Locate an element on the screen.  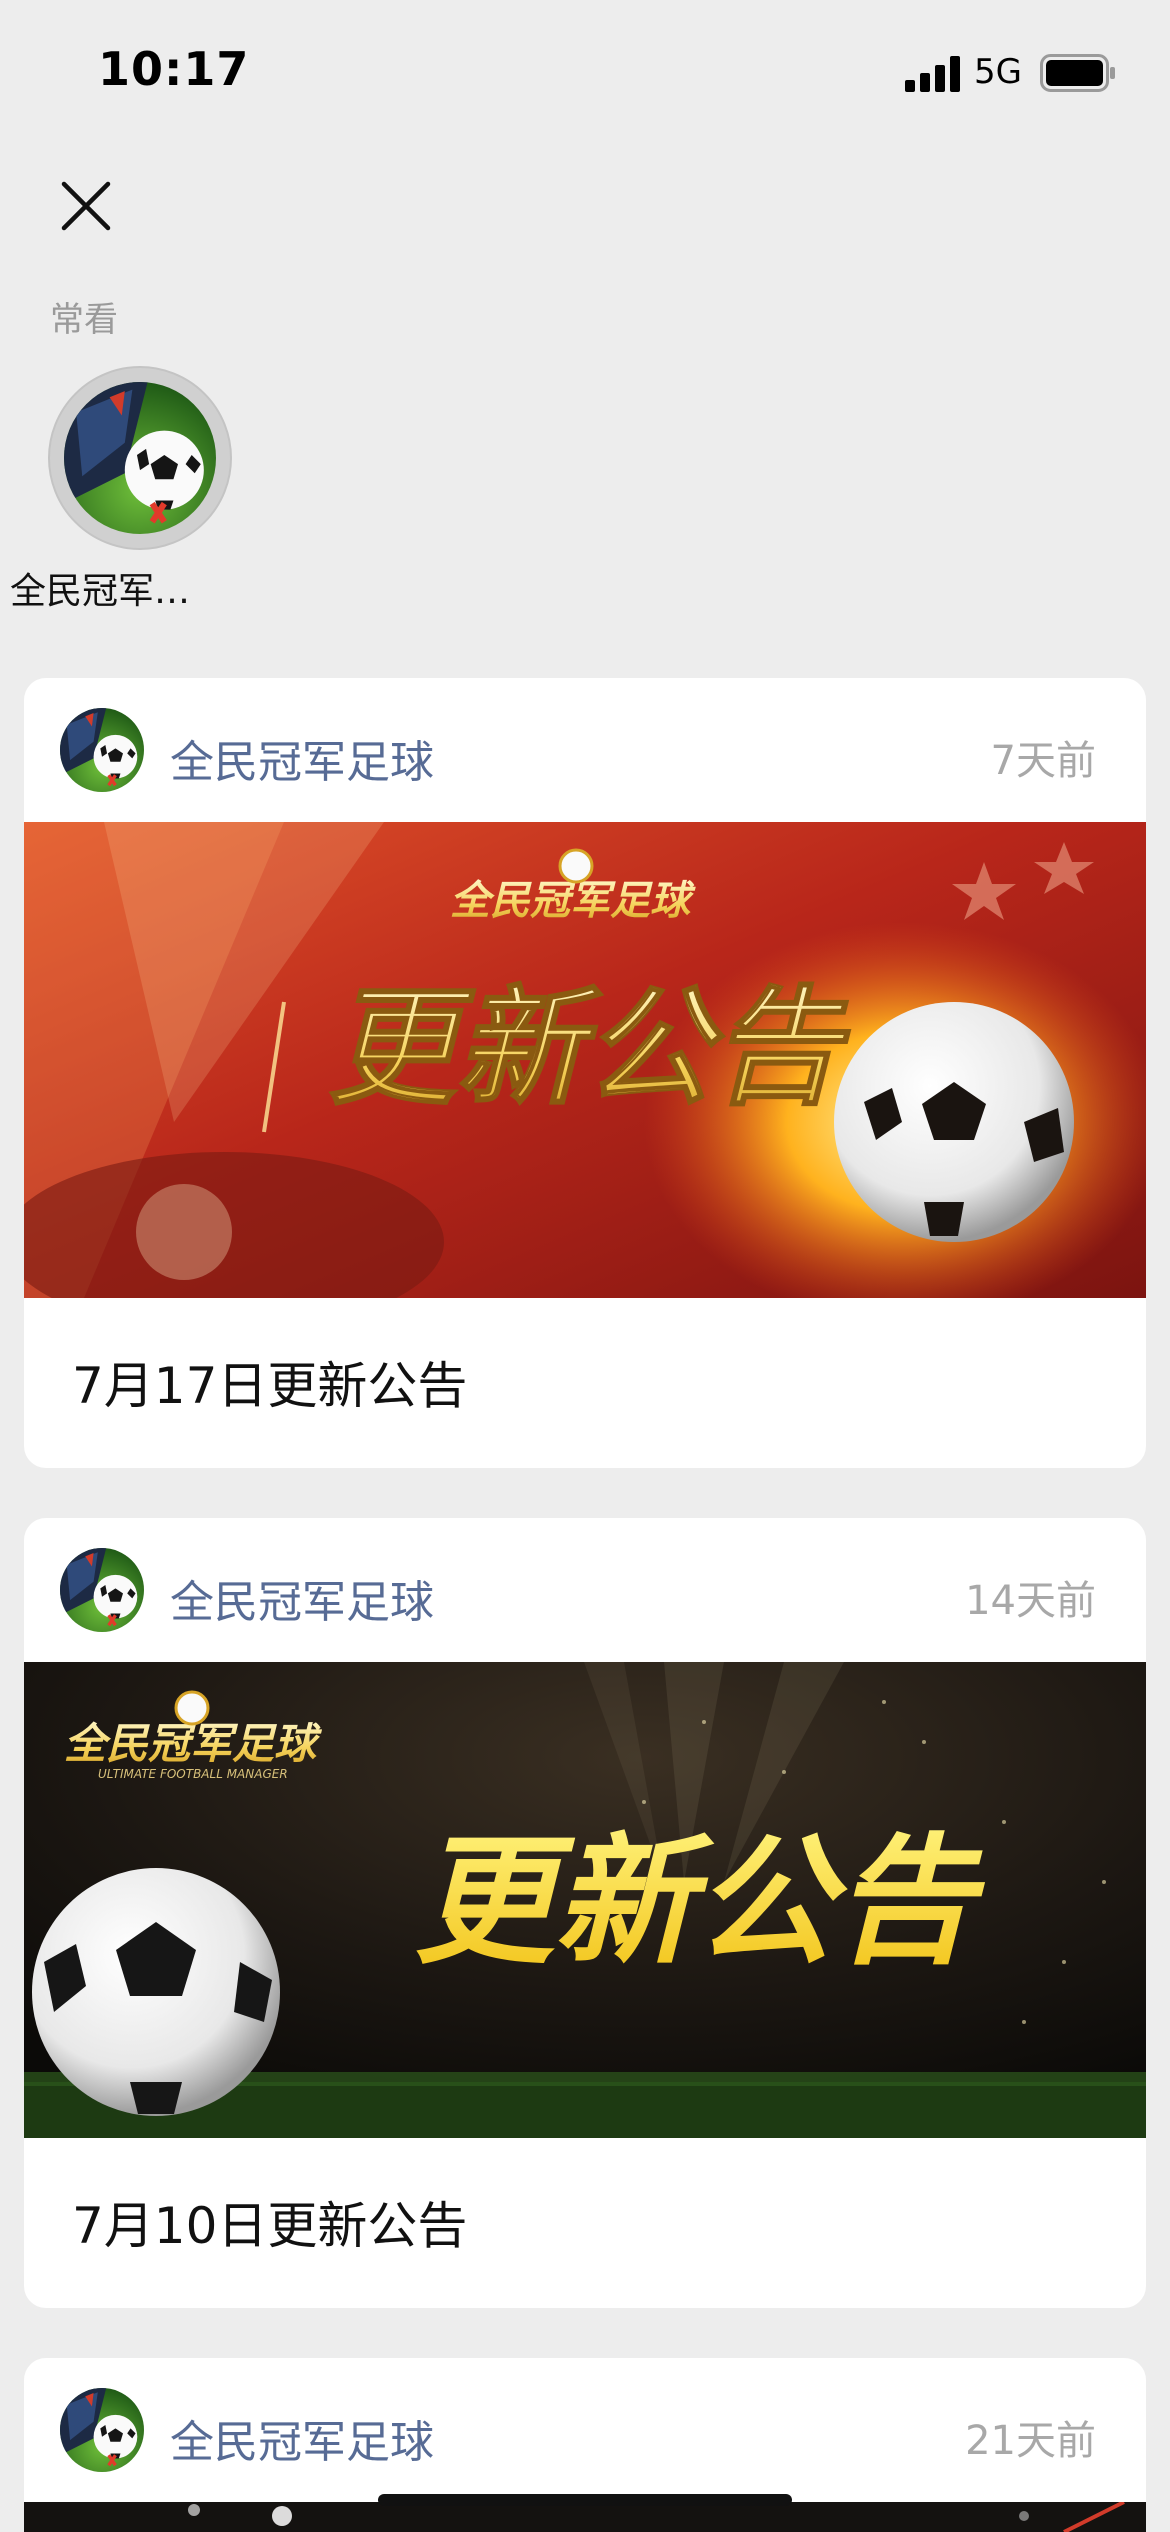
card-timestamp: 14天前 is located at coordinates (1030, 1601).